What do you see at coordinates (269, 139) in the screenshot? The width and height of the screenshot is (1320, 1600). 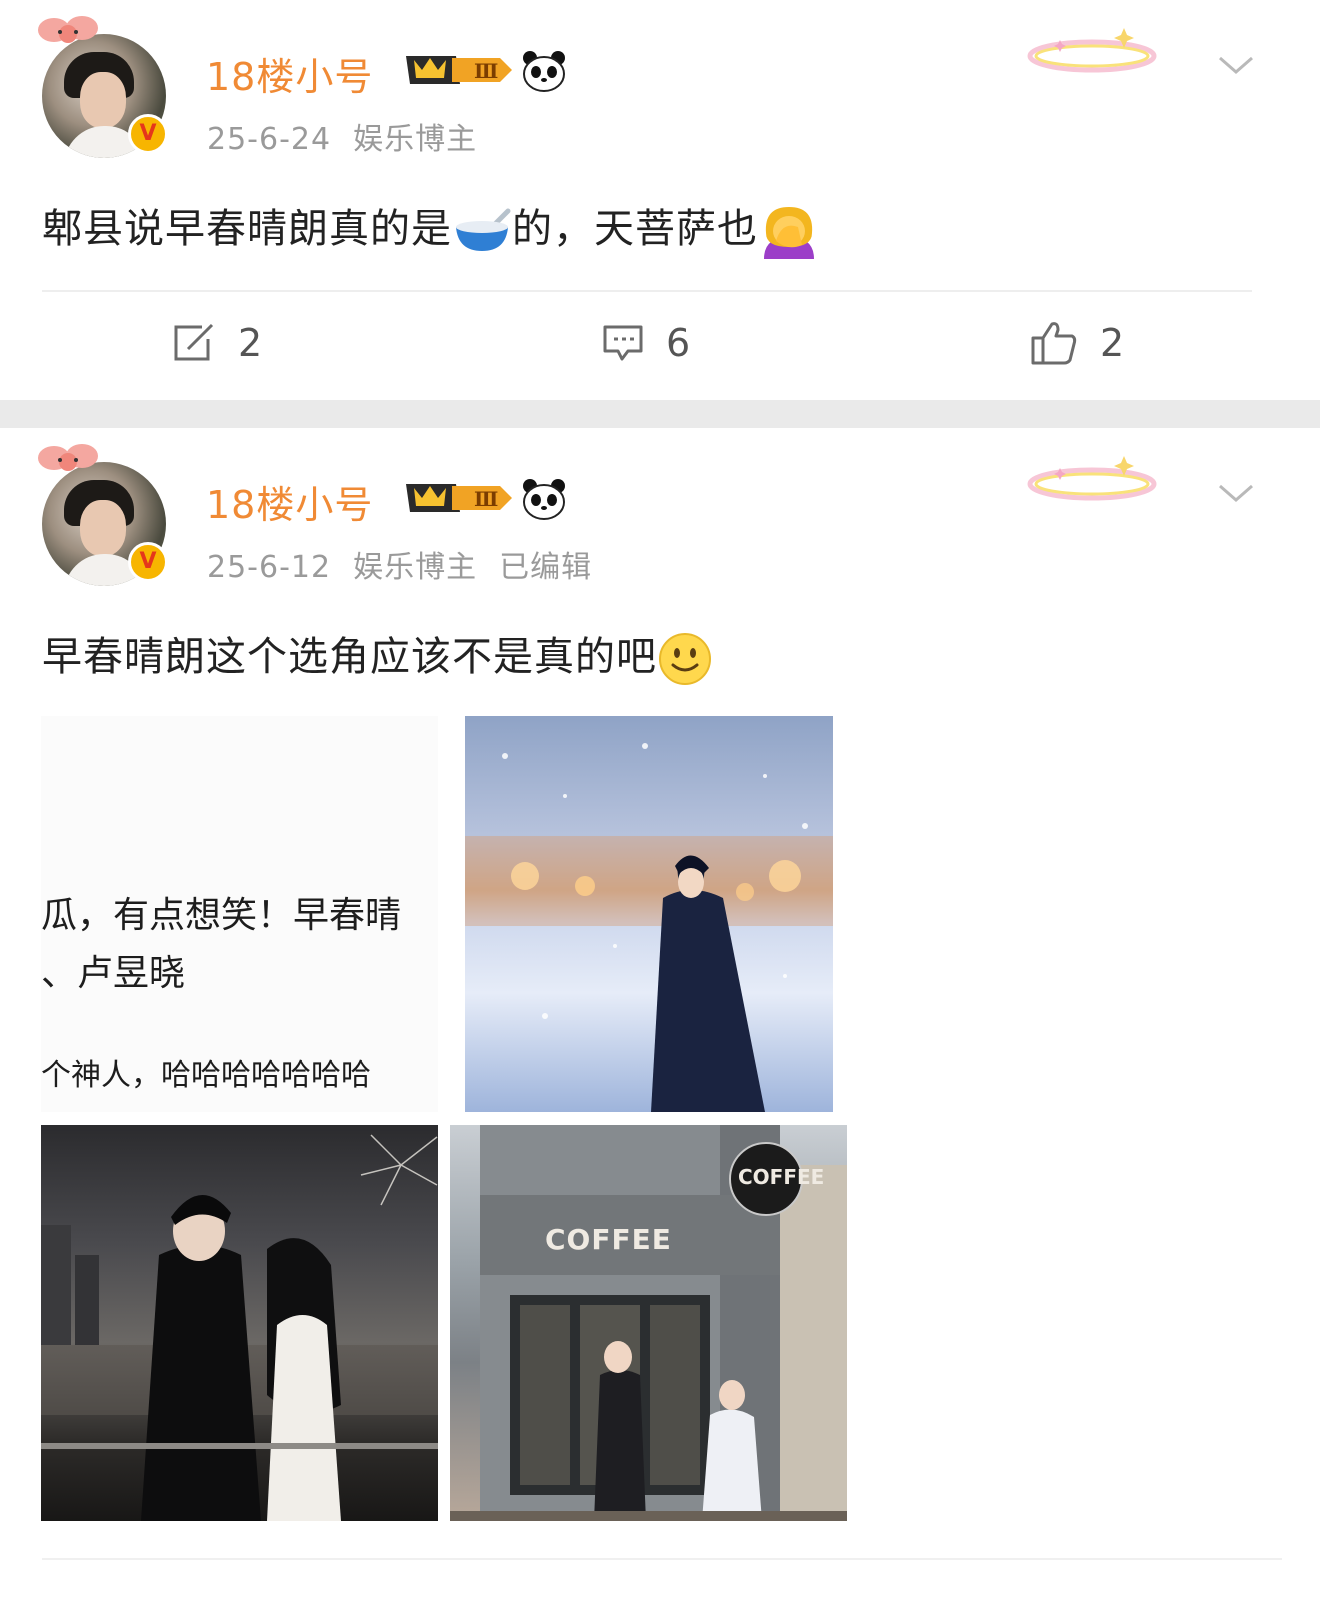 I see `post-date: 25-6-24` at bounding box center [269, 139].